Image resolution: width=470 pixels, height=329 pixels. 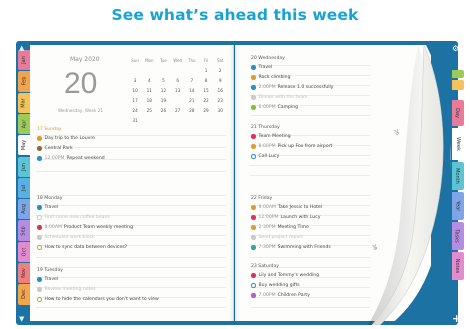 I want to click on mini-calendar-day: 19, so click(x=163, y=100).